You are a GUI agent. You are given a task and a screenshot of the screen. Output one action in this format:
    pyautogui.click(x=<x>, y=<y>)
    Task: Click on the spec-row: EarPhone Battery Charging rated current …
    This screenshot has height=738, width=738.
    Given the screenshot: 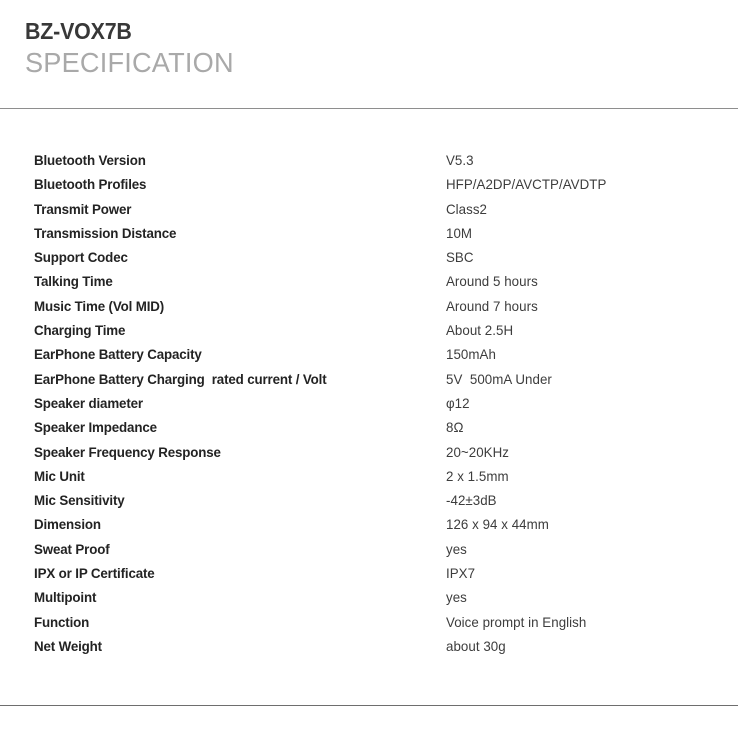 What is the action you would take?
    pyautogui.click(x=369, y=380)
    